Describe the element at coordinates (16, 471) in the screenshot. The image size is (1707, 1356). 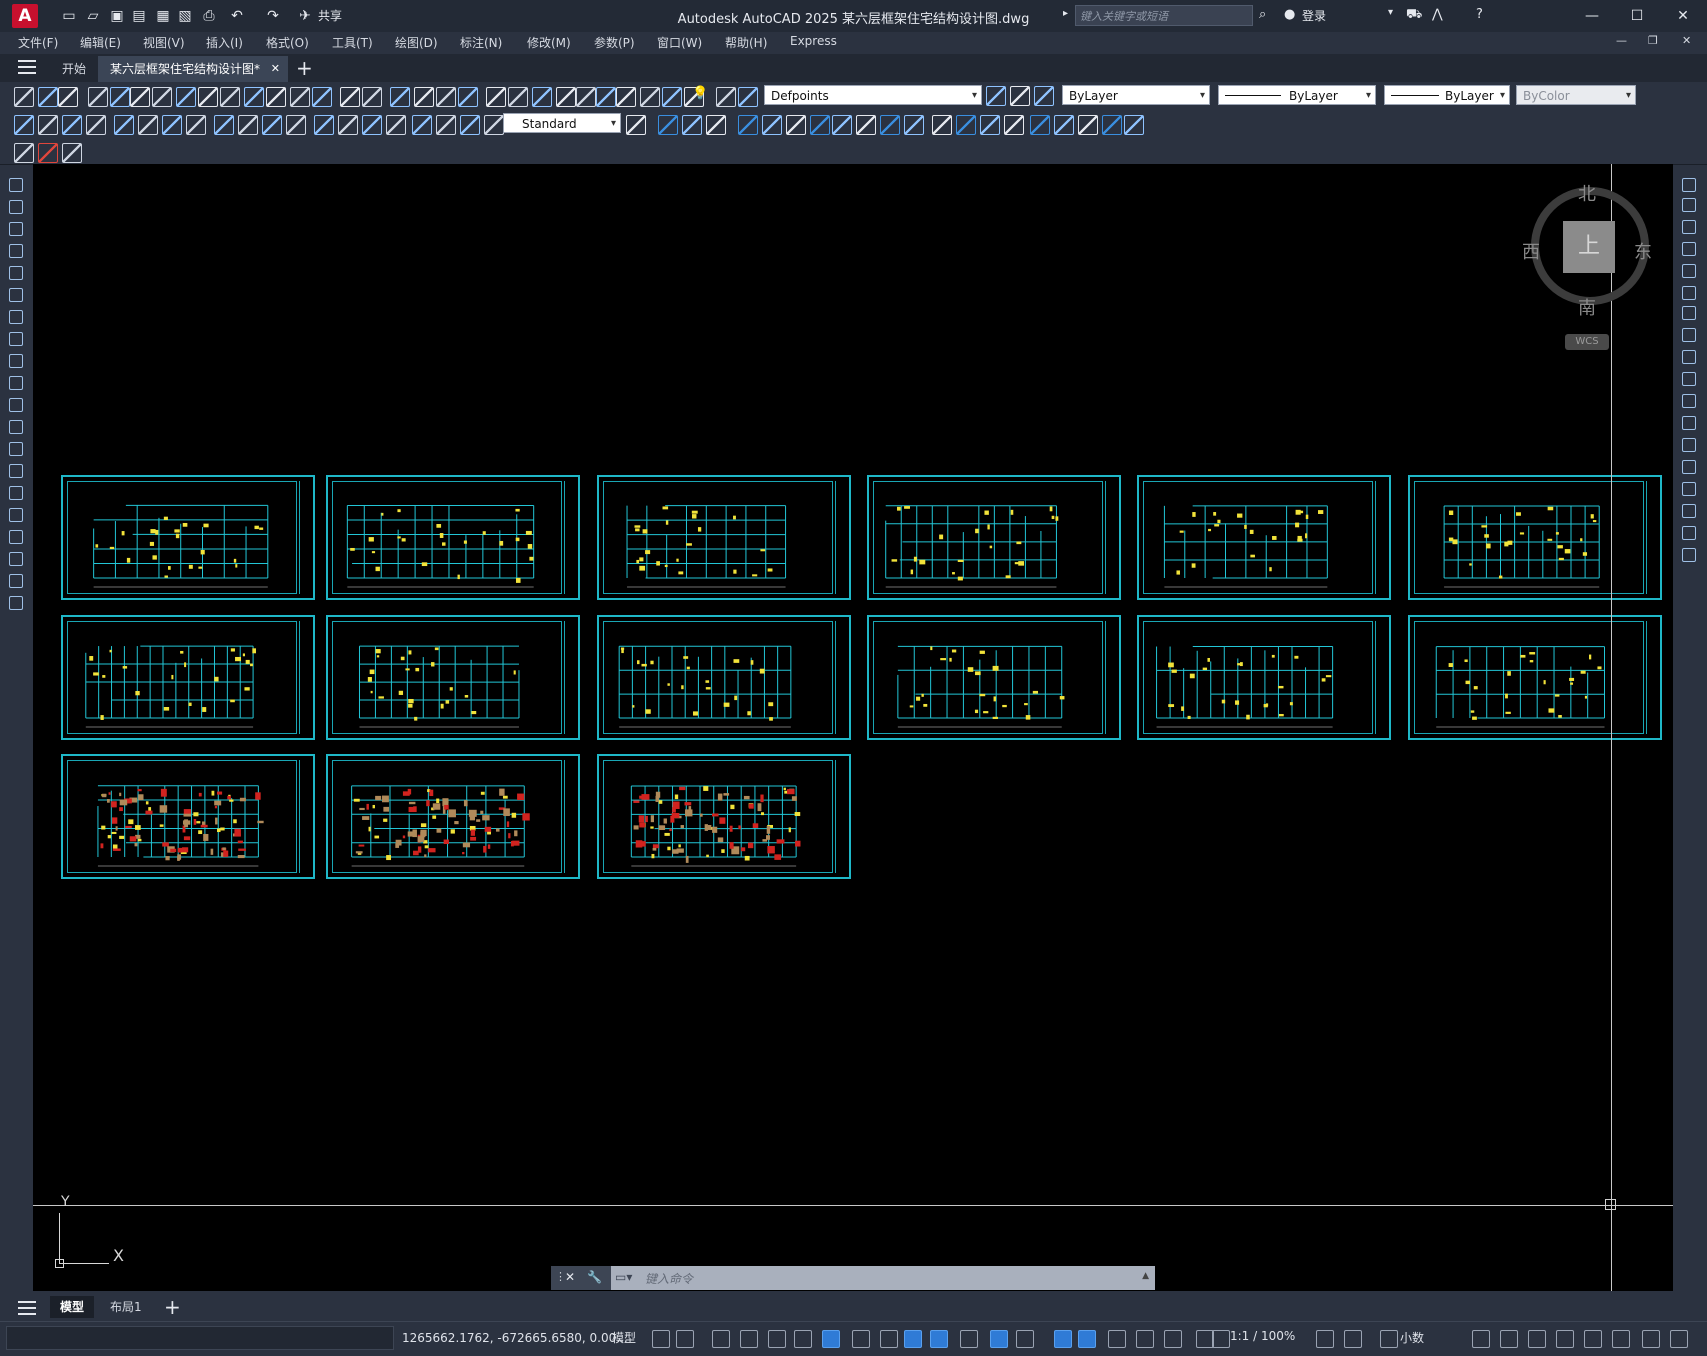
I see `point-icon` at that location.